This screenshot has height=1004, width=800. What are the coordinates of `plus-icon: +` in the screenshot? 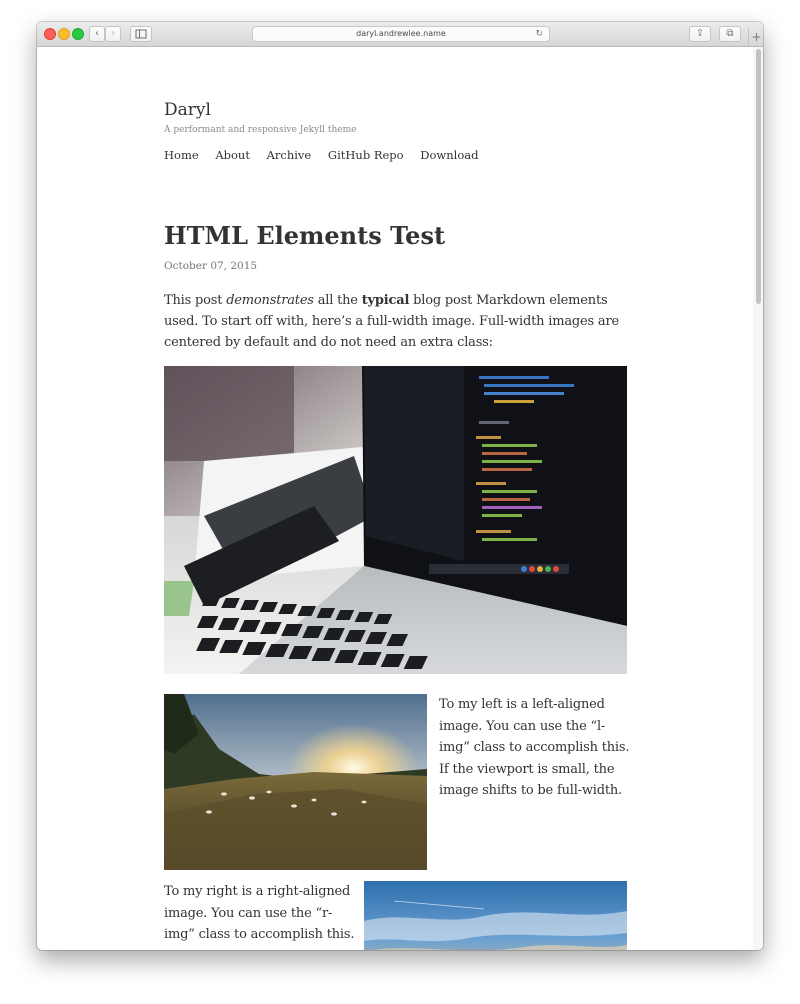 It's located at (756, 37).